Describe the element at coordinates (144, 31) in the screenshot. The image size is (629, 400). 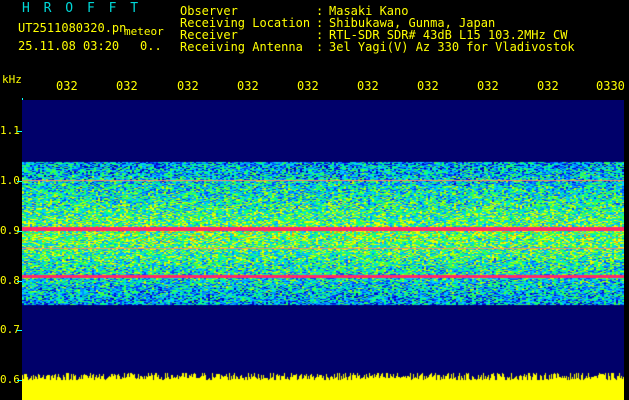
I see `detection-type-label: meteor` at that location.